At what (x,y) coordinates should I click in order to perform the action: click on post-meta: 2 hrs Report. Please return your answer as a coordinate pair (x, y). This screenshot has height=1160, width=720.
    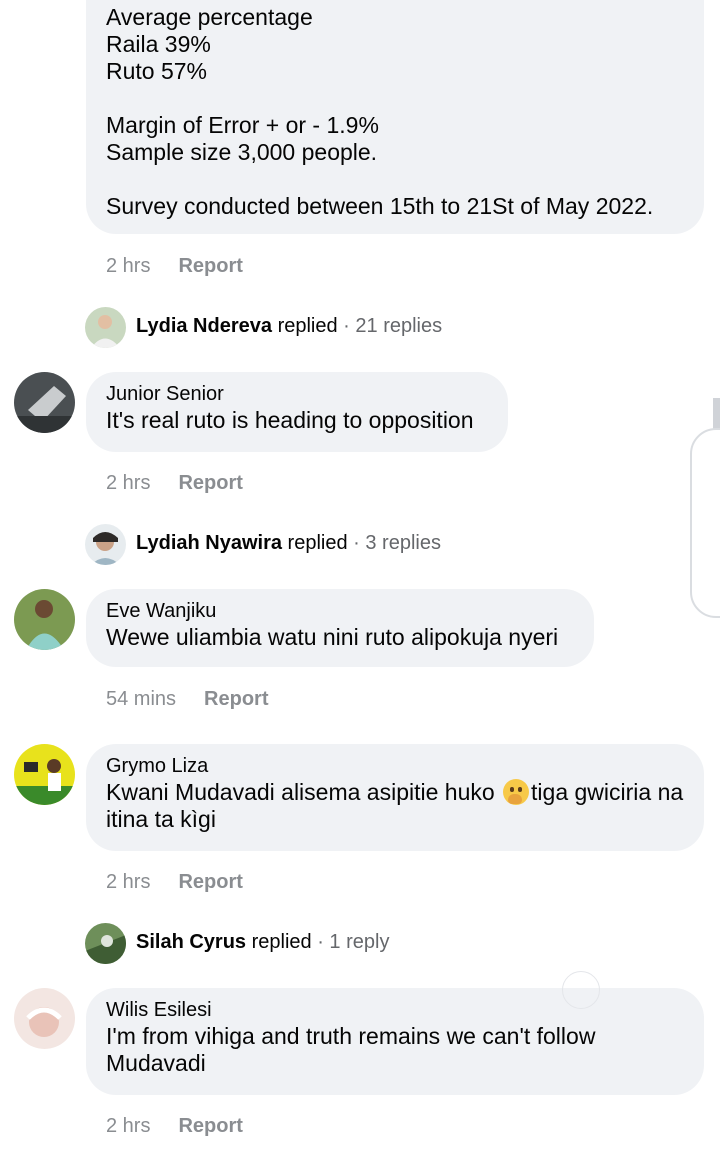
    Looking at the image, I should click on (174, 266).